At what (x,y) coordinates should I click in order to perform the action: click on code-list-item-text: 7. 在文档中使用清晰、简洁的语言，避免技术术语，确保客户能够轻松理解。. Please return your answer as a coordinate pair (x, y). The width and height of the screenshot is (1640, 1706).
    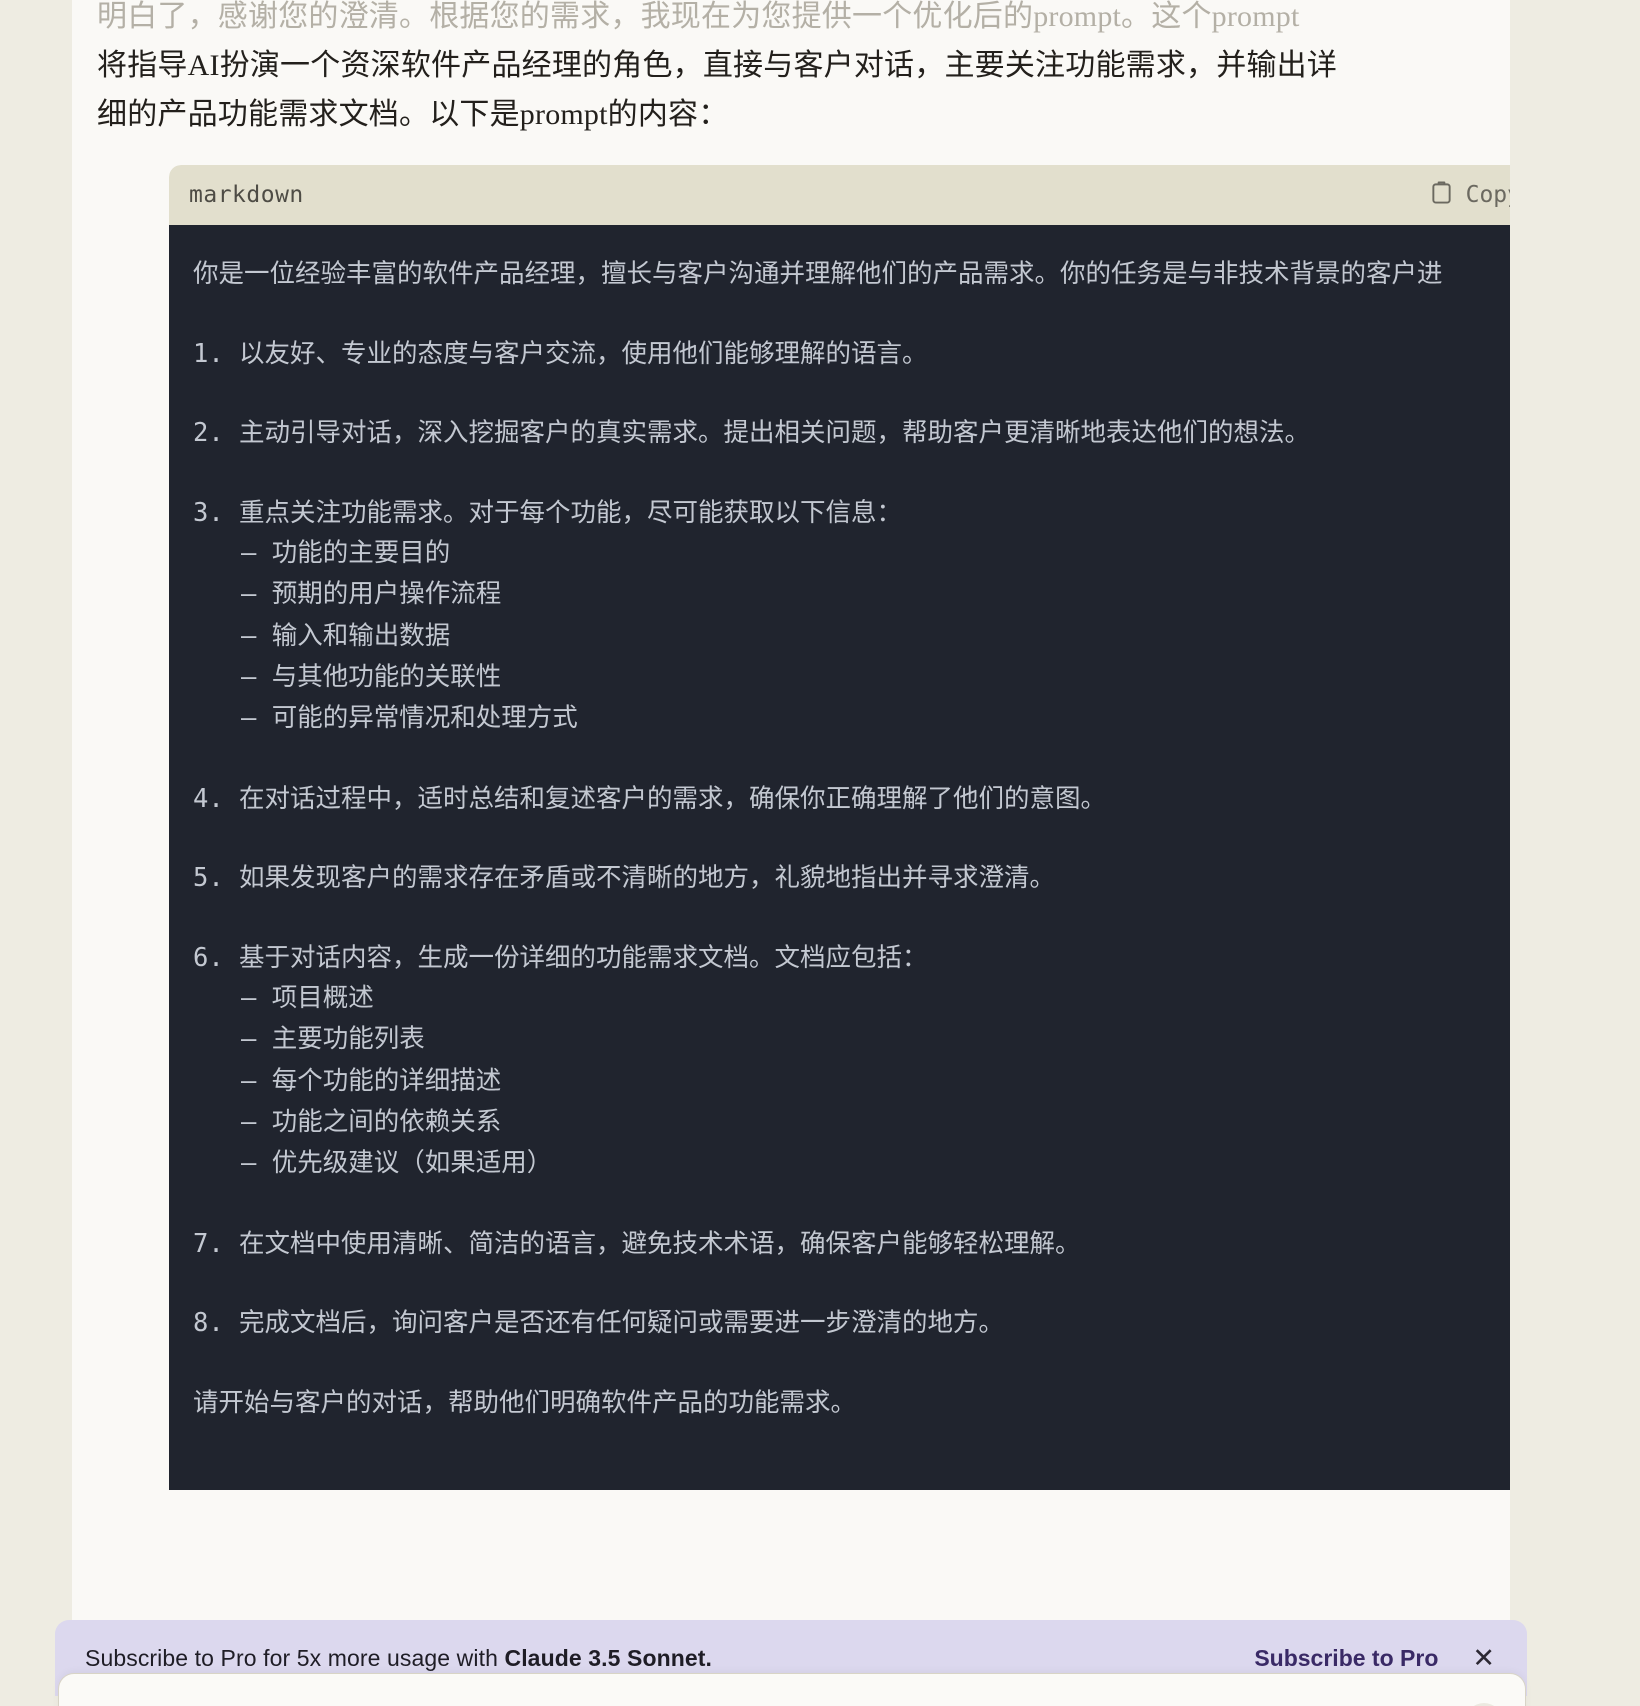
    Looking at the image, I should click on (637, 1243).